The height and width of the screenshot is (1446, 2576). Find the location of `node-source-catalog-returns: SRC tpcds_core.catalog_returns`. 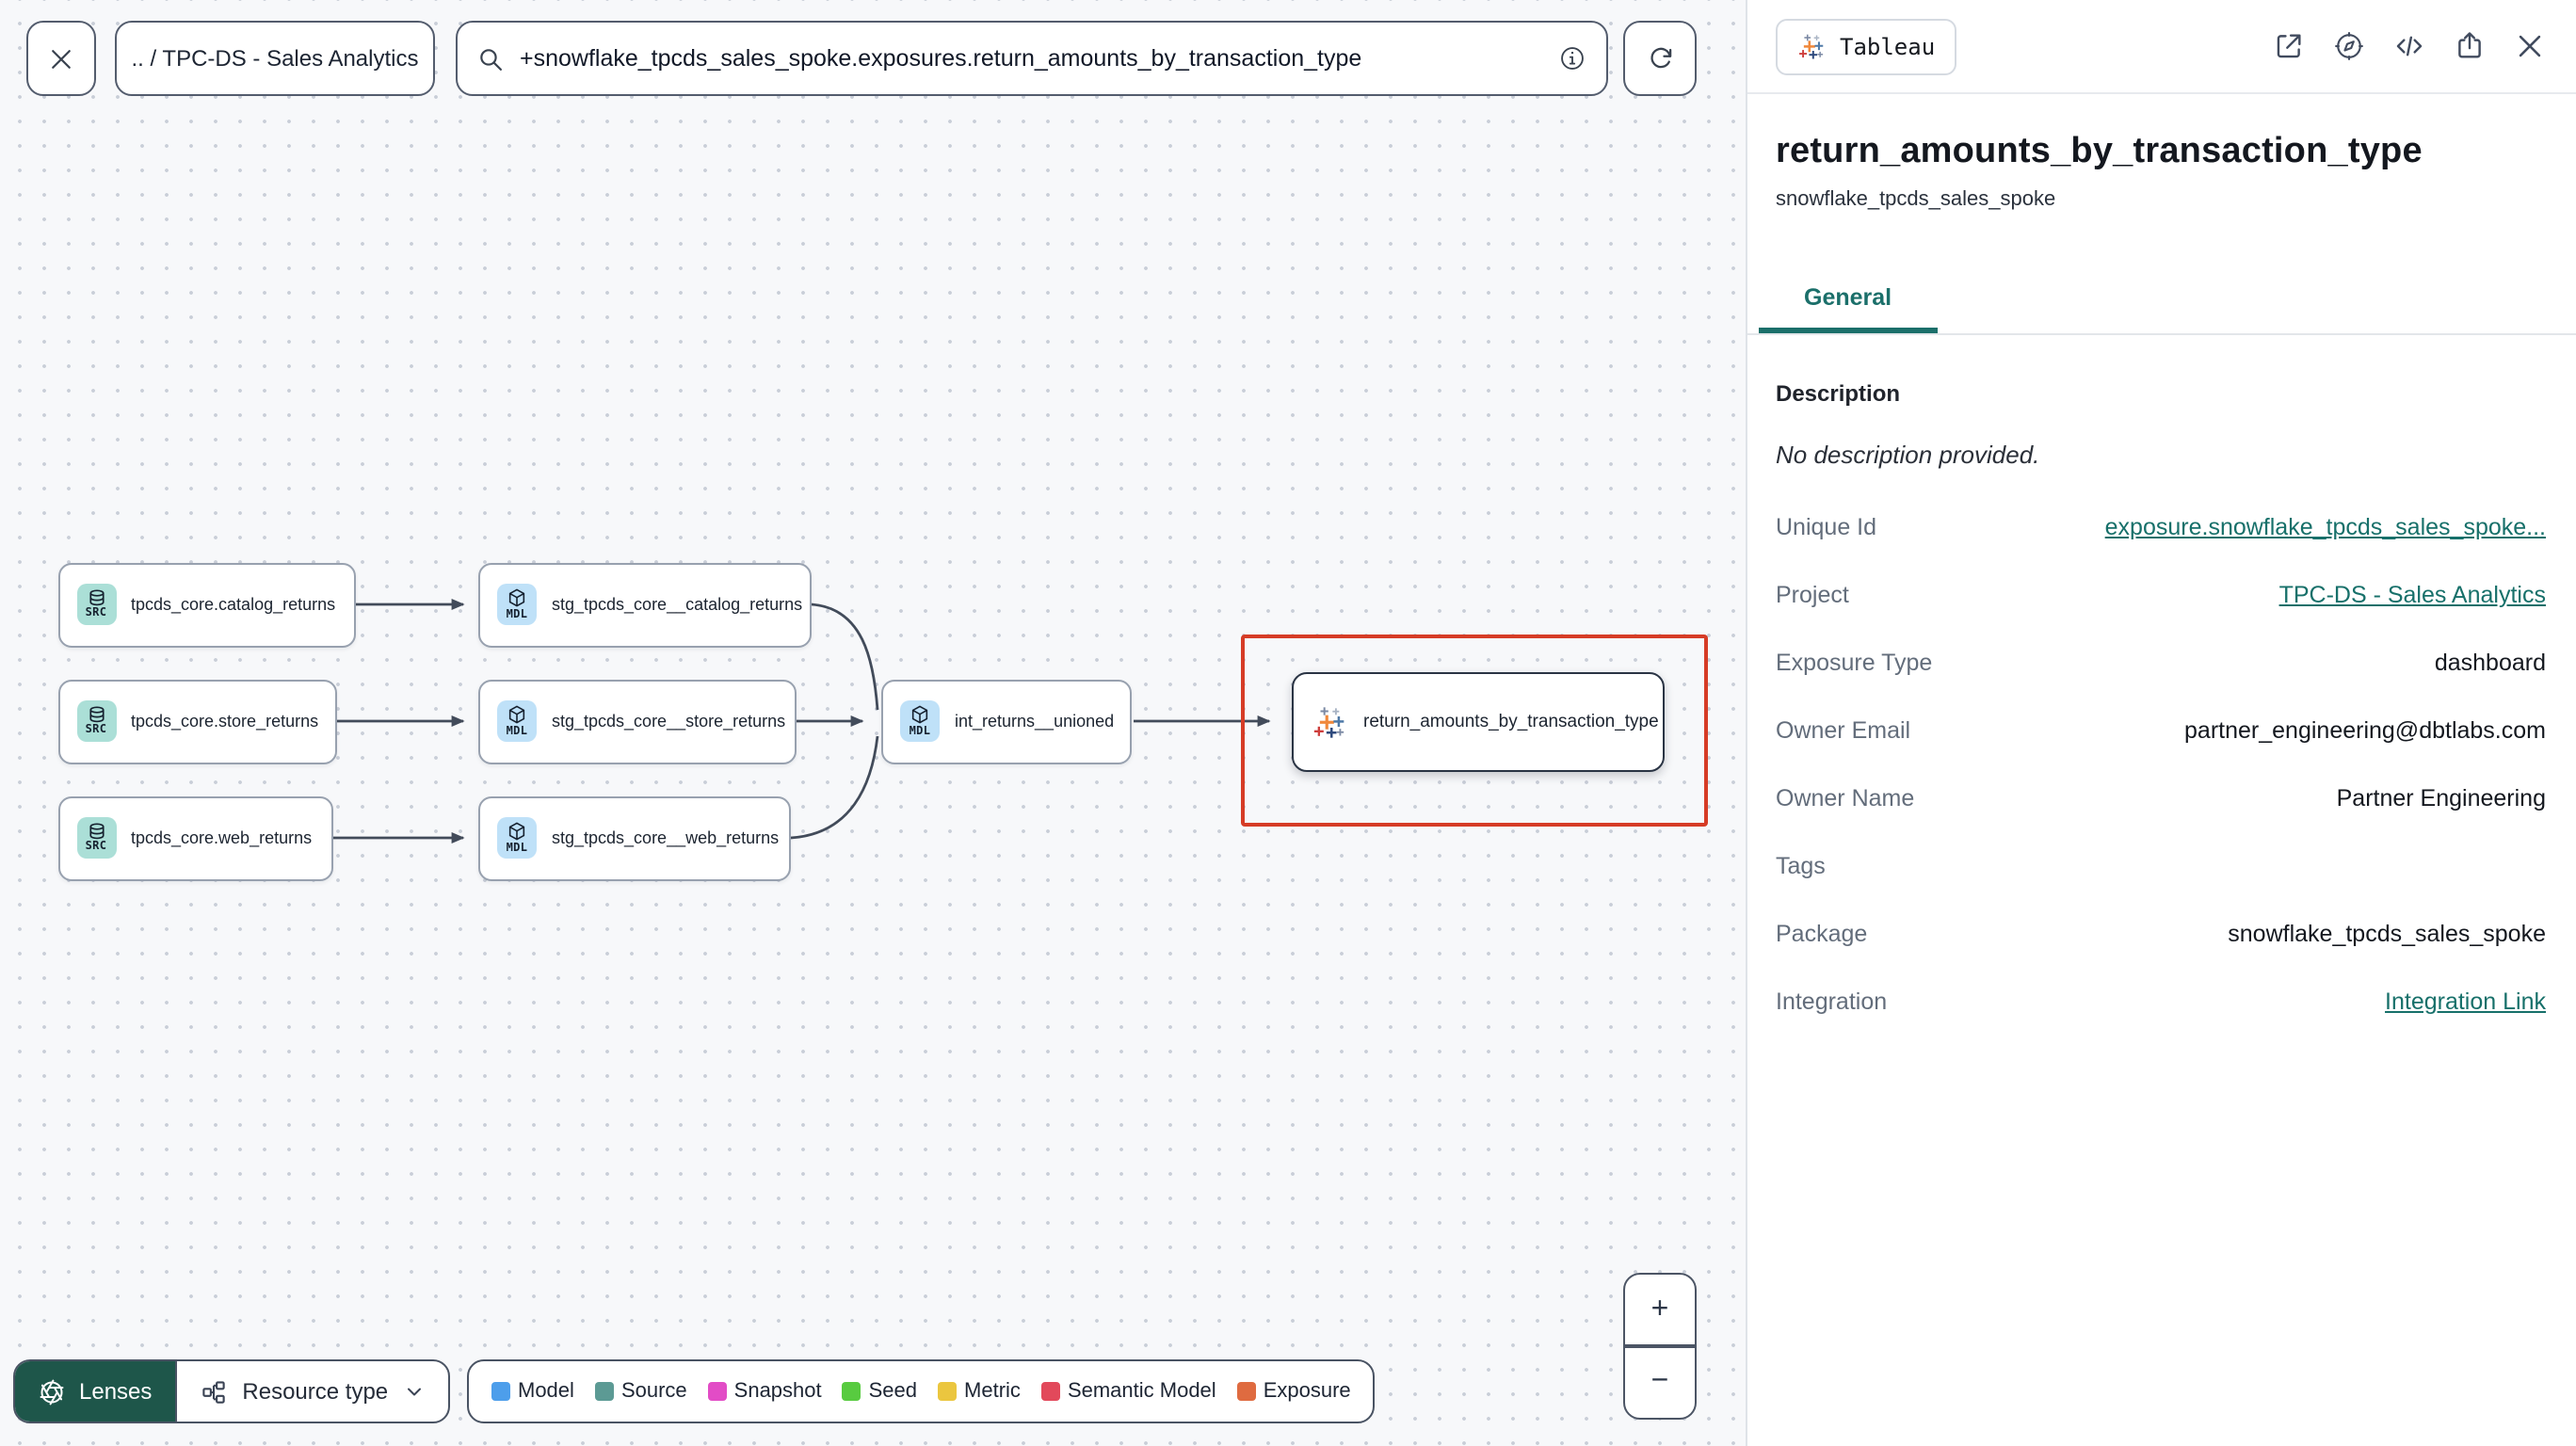

node-source-catalog-returns: SRC tpcds_core.catalog_returns is located at coordinates (206, 604).